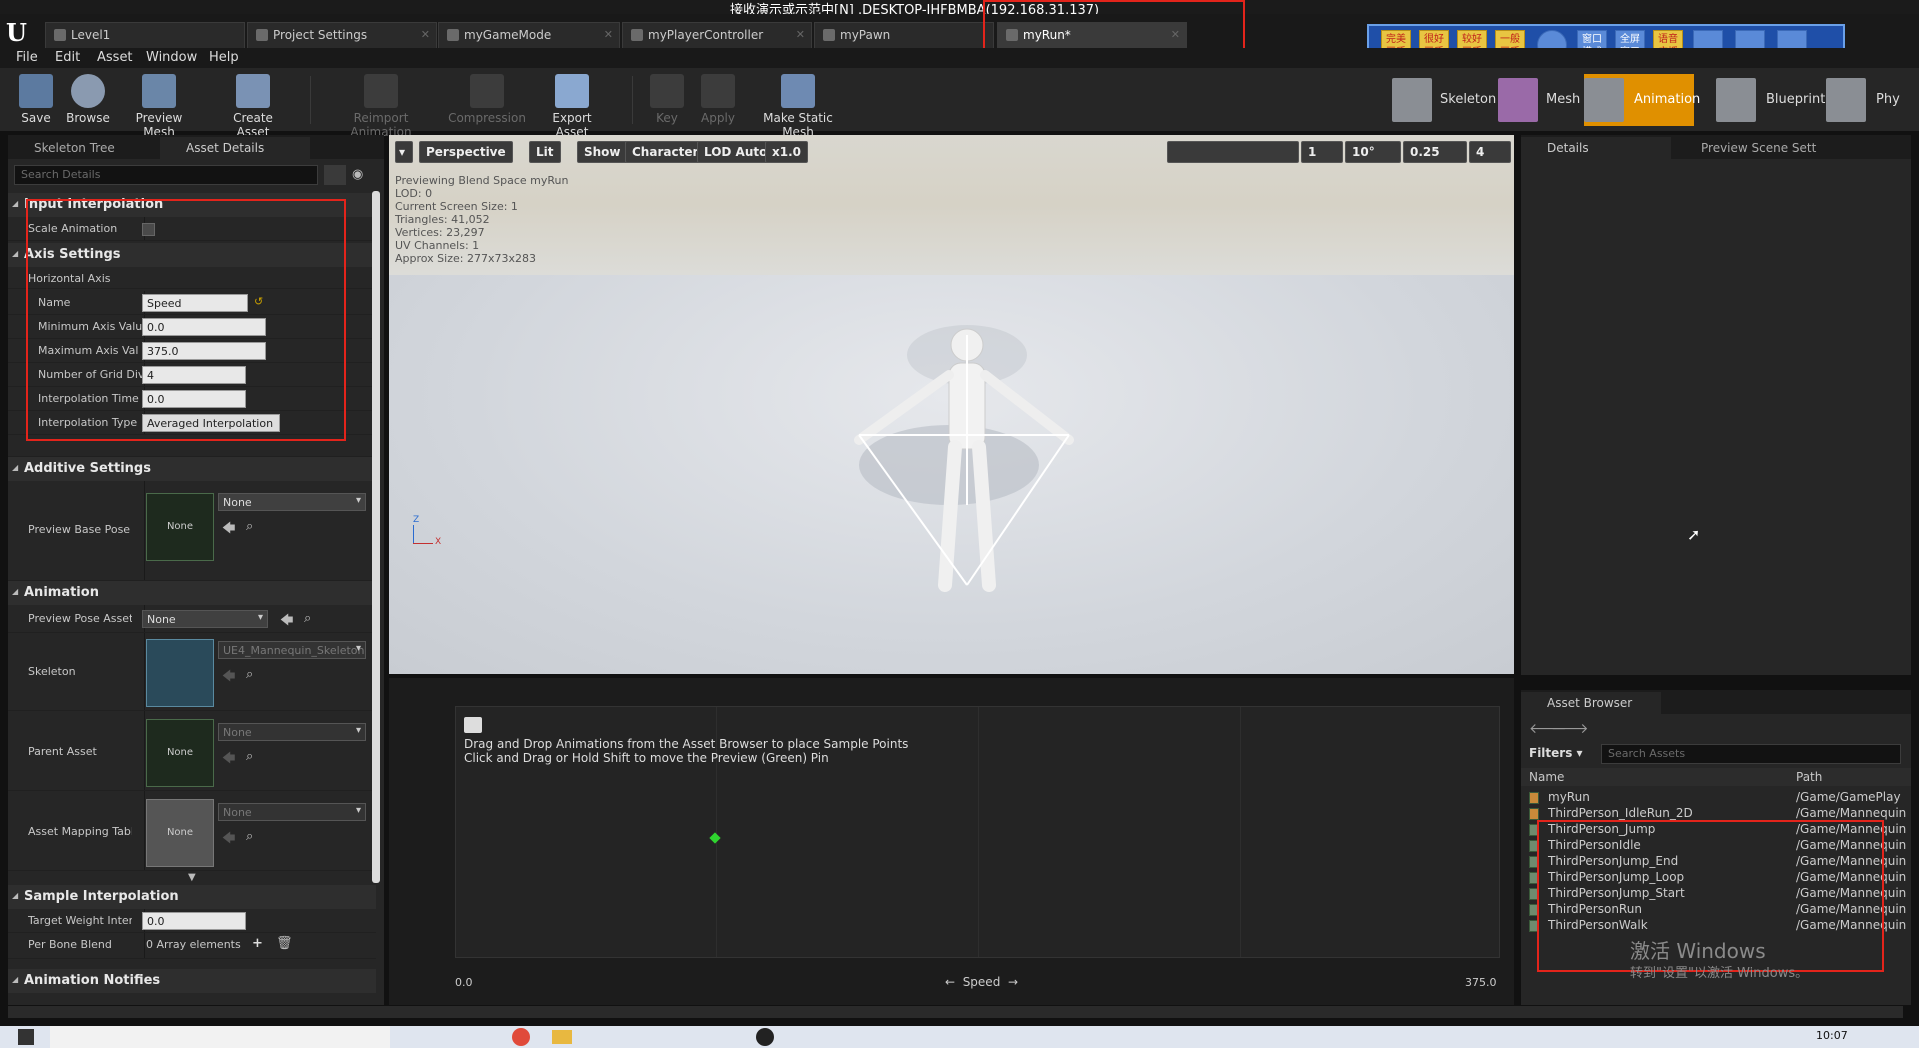 The width and height of the screenshot is (1919, 1048). What do you see at coordinates (1751, 754) in the screenshot?
I see `search-assets-input: Search Assets` at bounding box center [1751, 754].